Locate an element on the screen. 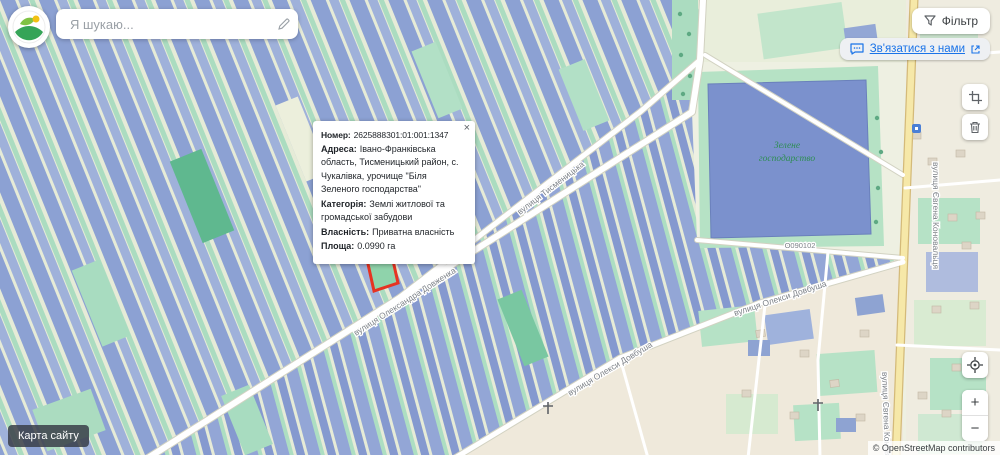  field-value: Приватна власність is located at coordinates (413, 231).